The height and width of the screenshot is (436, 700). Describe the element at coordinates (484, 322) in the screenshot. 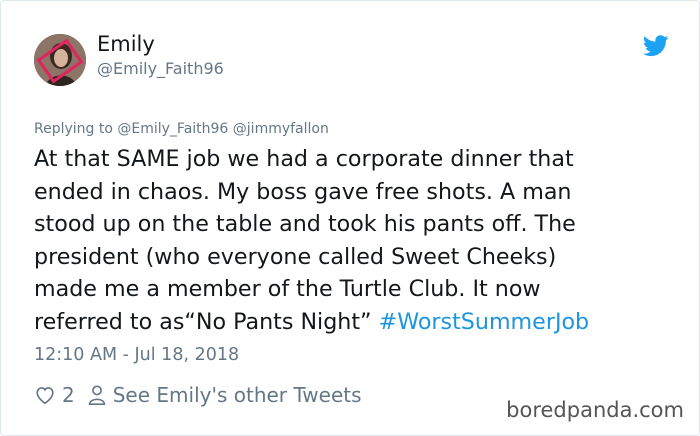

I see `hashtag-link: #WorstSummerJob` at that location.